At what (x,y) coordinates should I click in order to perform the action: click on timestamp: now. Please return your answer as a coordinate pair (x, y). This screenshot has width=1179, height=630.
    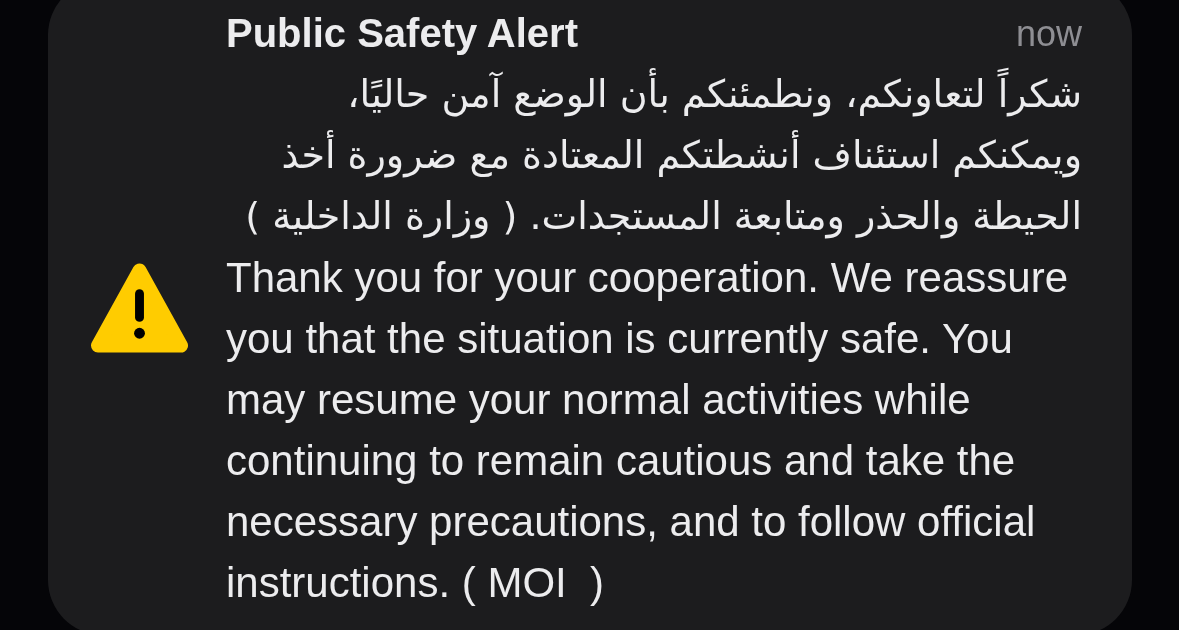
    Looking at the image, I should click on (1048, 33).